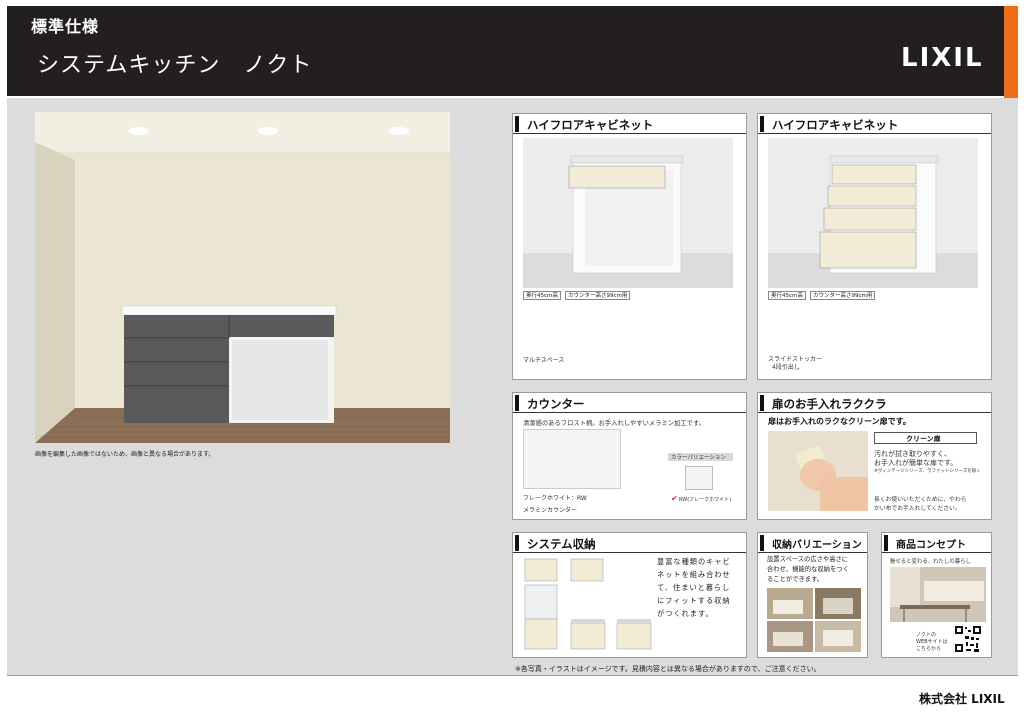 This screenshot has height=722, width=1024. Describe the element at coordinates (614, 423) in the screenshot. I see `counter-description: 清潔感のあるフロスト柄。お手入れしやすいメラミン加工です。` at that location.